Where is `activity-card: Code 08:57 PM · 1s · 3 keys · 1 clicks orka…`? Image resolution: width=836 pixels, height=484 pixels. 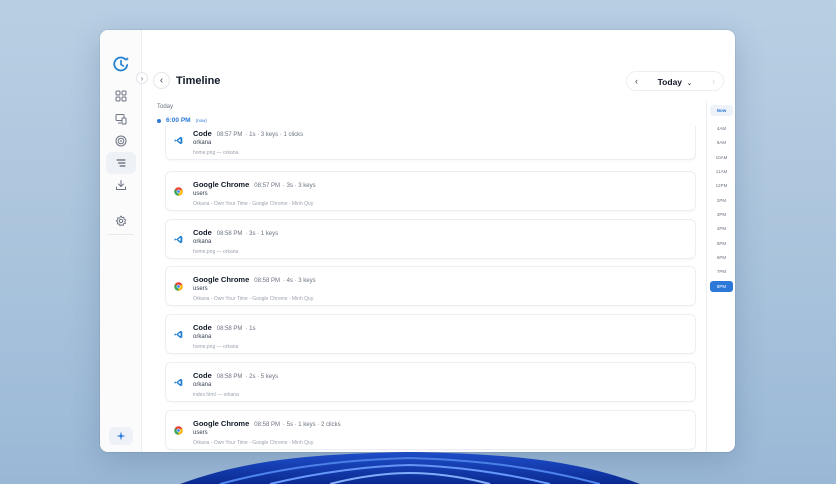
activity-card: Code 08:57 PM · 1s · 3 keys · 1 clicks orka… is located at coordinates (430, 143).